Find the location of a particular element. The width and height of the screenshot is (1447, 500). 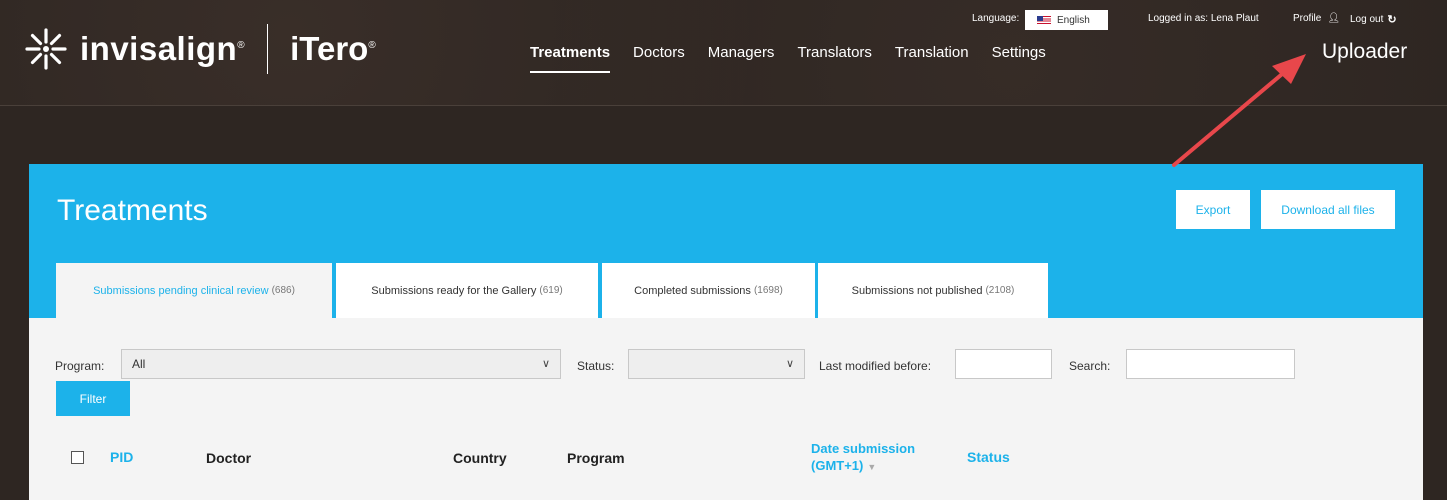

nav-managers: Managers is located at coordinates (741, 58).